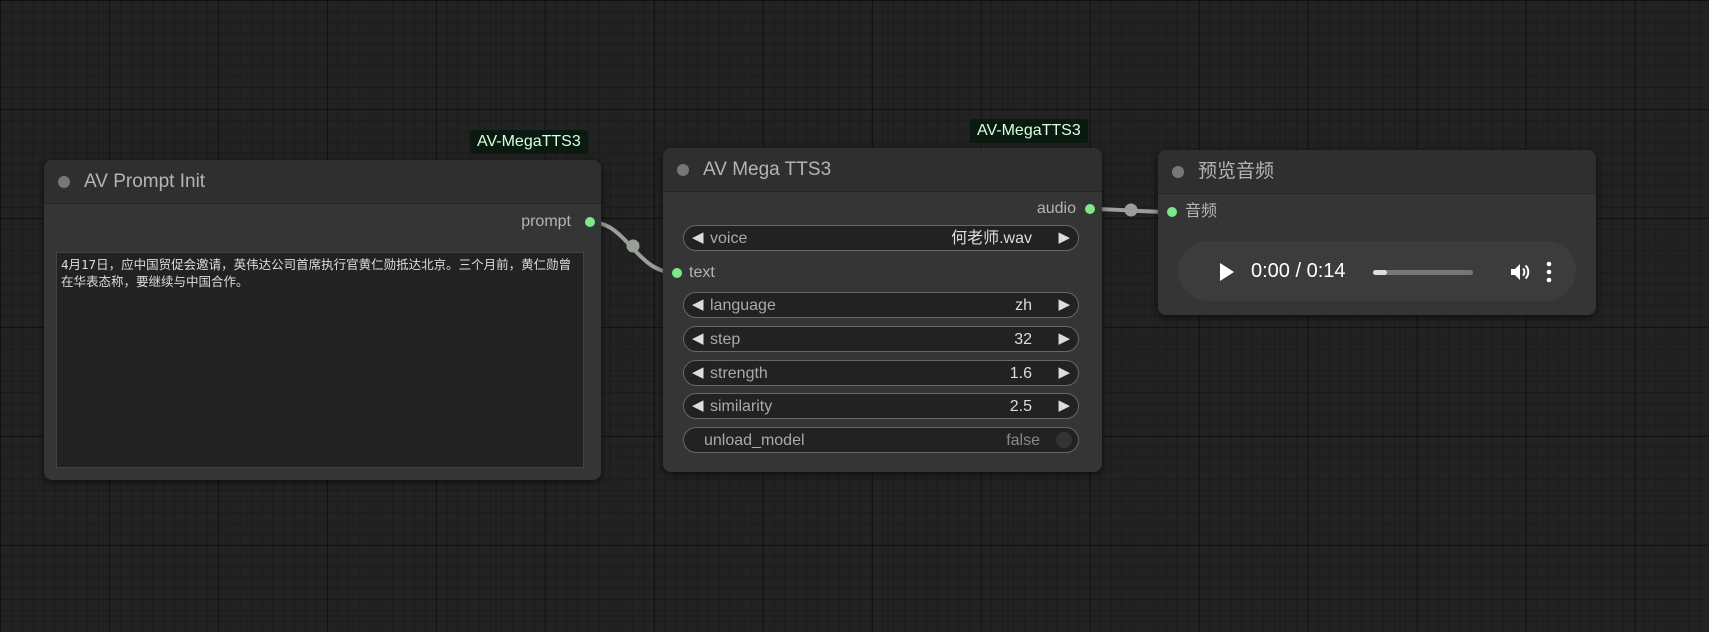  What do you see at coordinates (1520, 272) in the screenshot?
I see `volume-icon` at bounding box center [1520, 272].